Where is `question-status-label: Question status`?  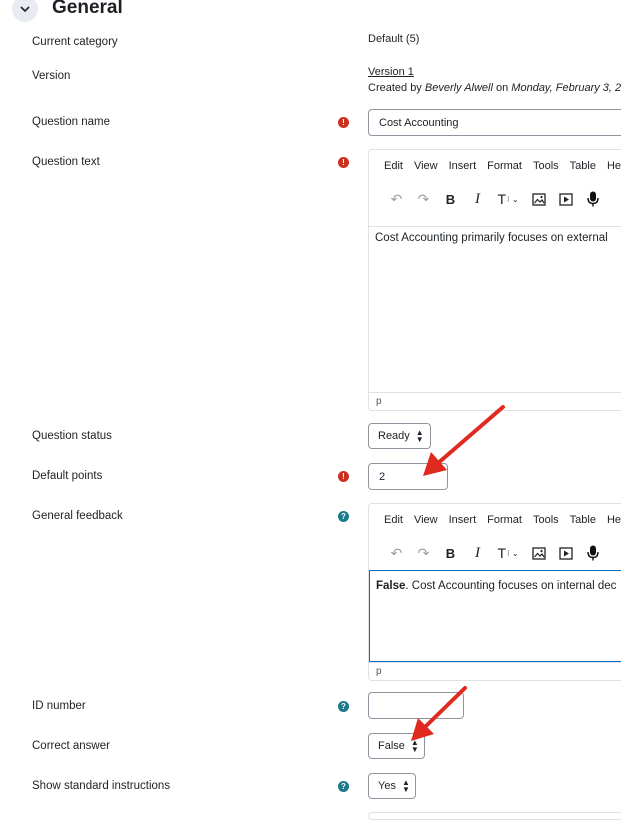
question-status-label: Question status is located at coordinates (72, 436).